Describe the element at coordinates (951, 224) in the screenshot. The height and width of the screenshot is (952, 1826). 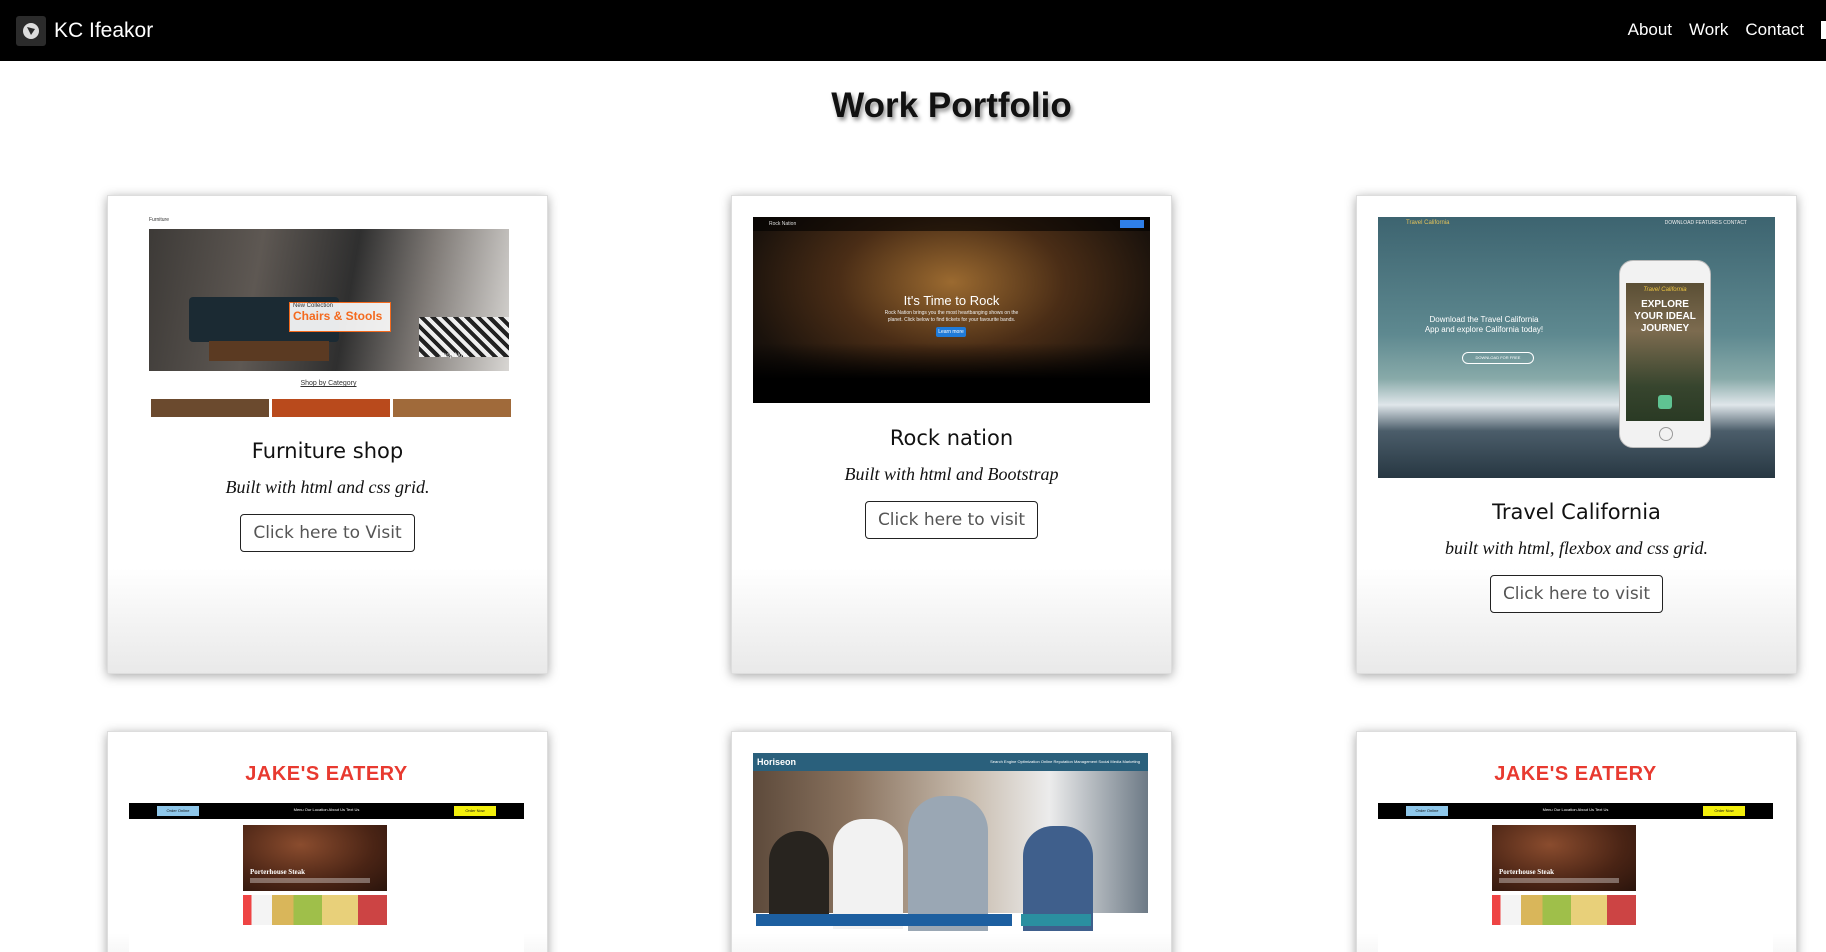
I see `rock-topbar: Rock Nation` at that location.